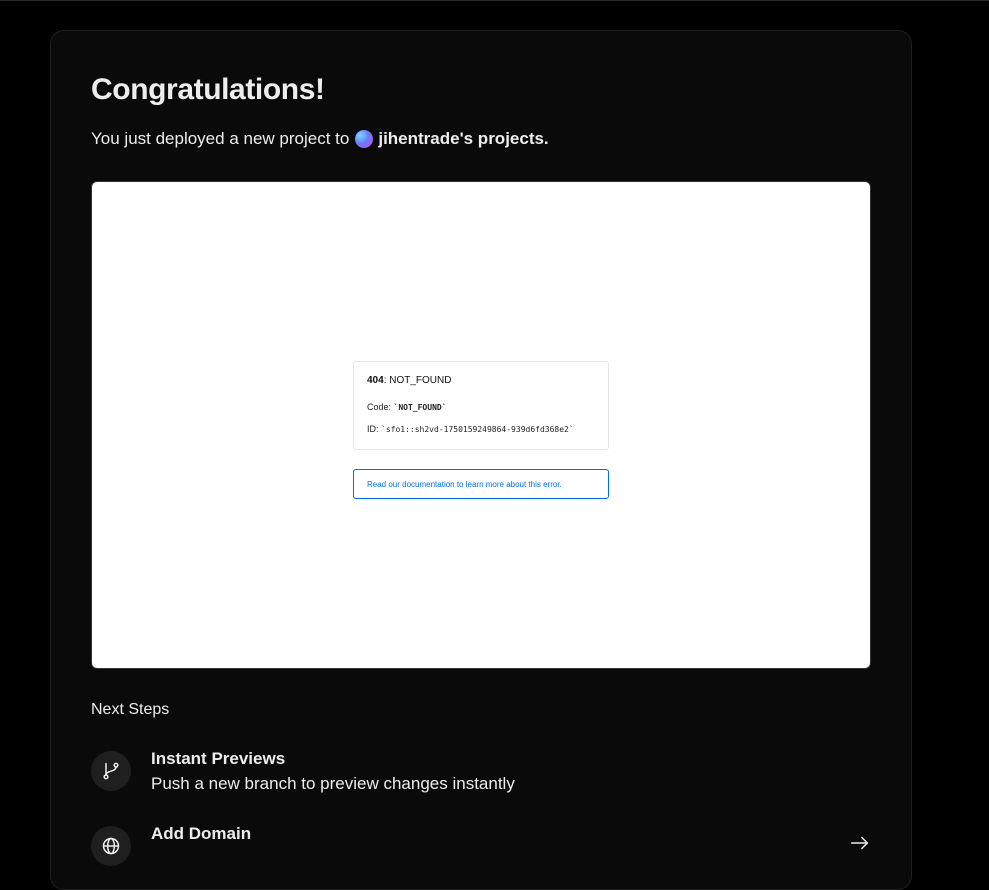 This screenshot has height=890, width=989. Describe the element at coordinates (130, 709) in the screenshot. I see `next-steps-heading: Next Steps` at that location.